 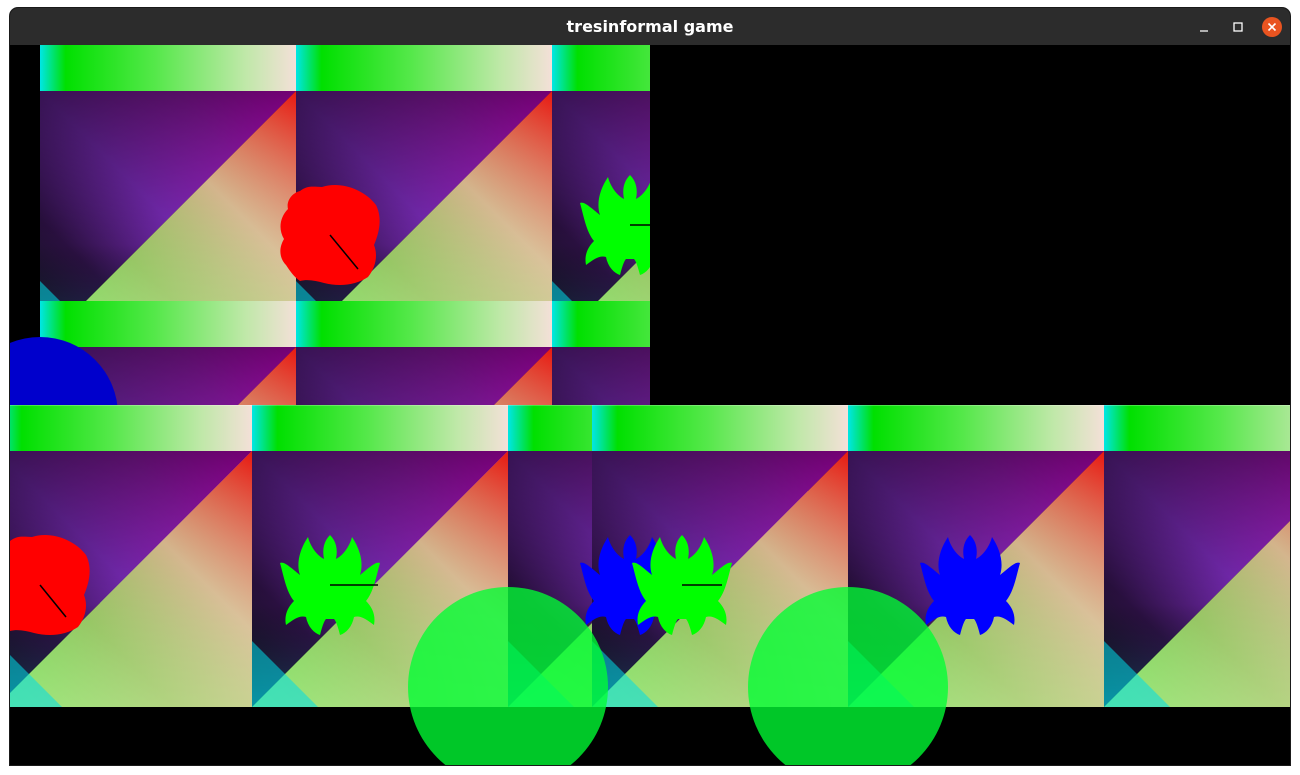 I want to click on maximize-icon, so click(x=1238, y=27).